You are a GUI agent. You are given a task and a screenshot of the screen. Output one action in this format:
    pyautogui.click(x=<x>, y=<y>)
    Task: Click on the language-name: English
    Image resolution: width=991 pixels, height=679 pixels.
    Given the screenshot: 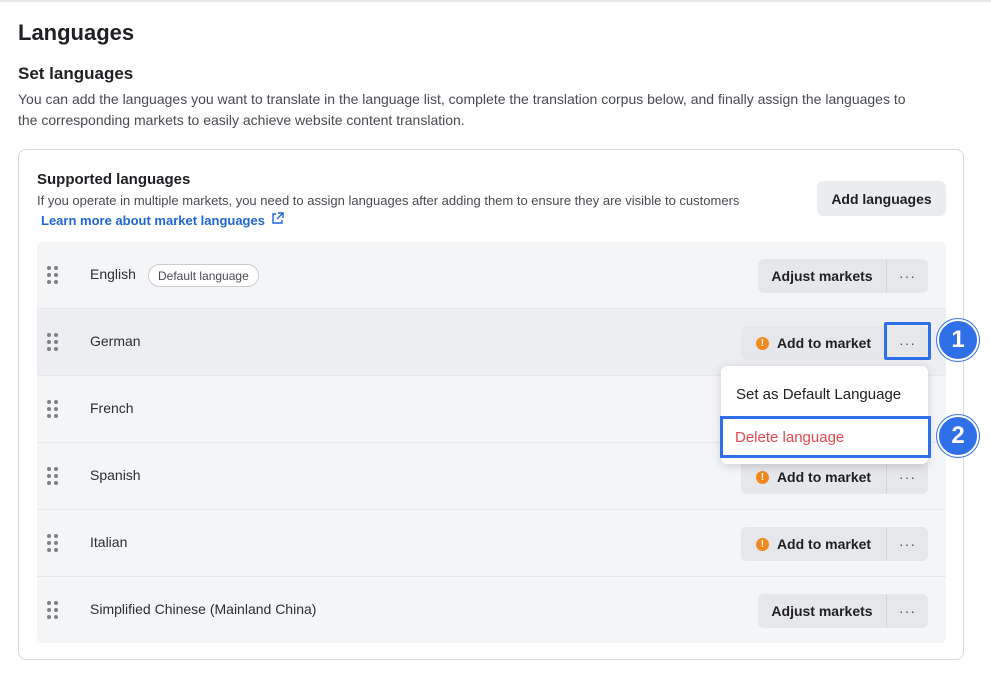 What is the action you would take?
    pyautogui.click(x=113, y=274)
    